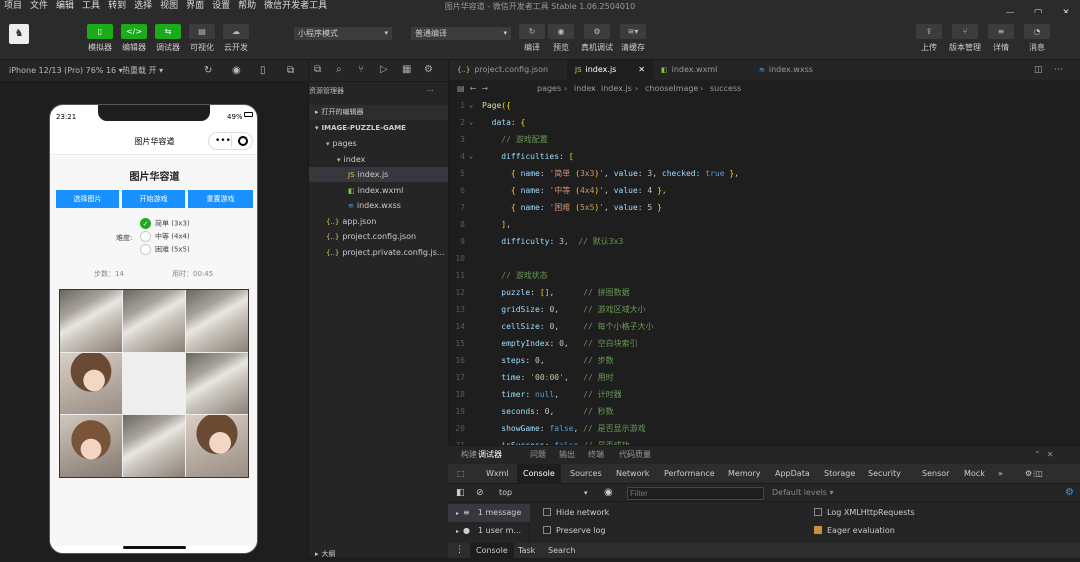 This screenshot has width=1080, height=562. I want to click on debug-icon: ▷, so click(384, 69).